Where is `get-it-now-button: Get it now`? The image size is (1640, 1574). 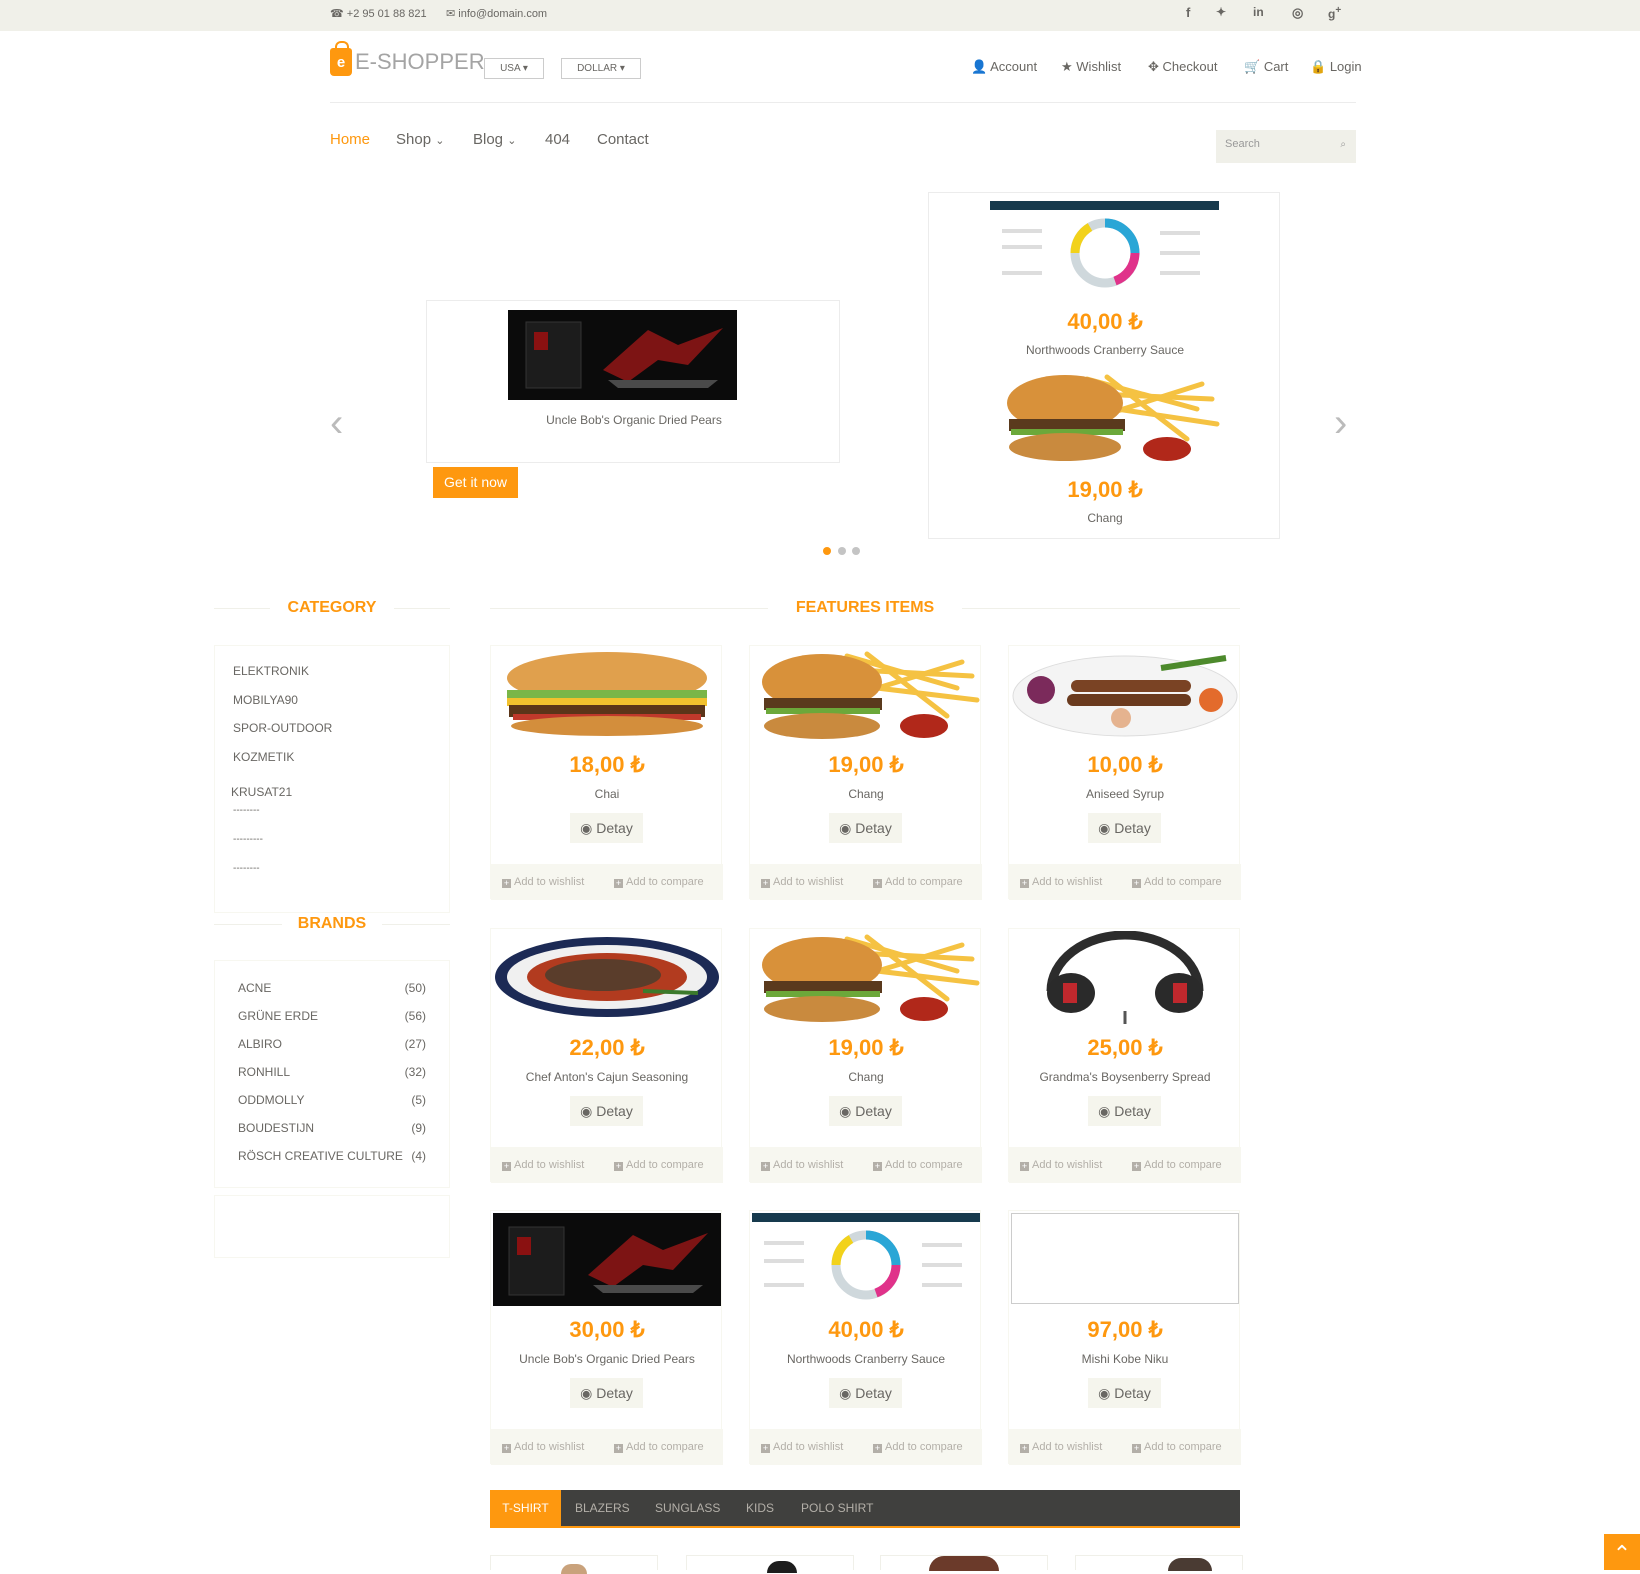
get-it-now-button: Get it now is located at coordinates (475, 482).